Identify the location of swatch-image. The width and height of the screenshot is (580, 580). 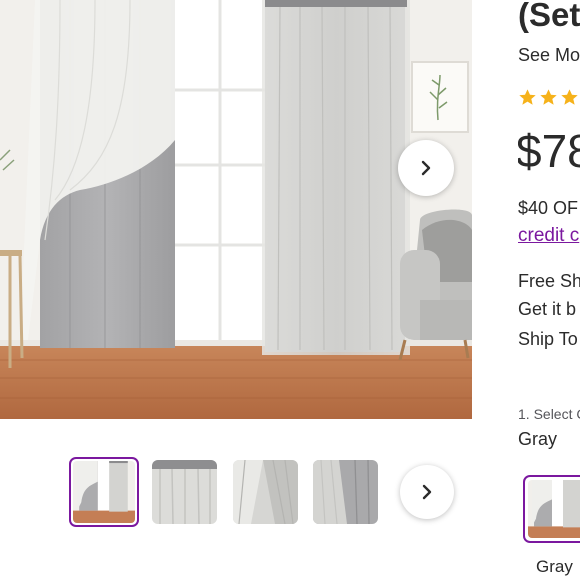
(554, 509).